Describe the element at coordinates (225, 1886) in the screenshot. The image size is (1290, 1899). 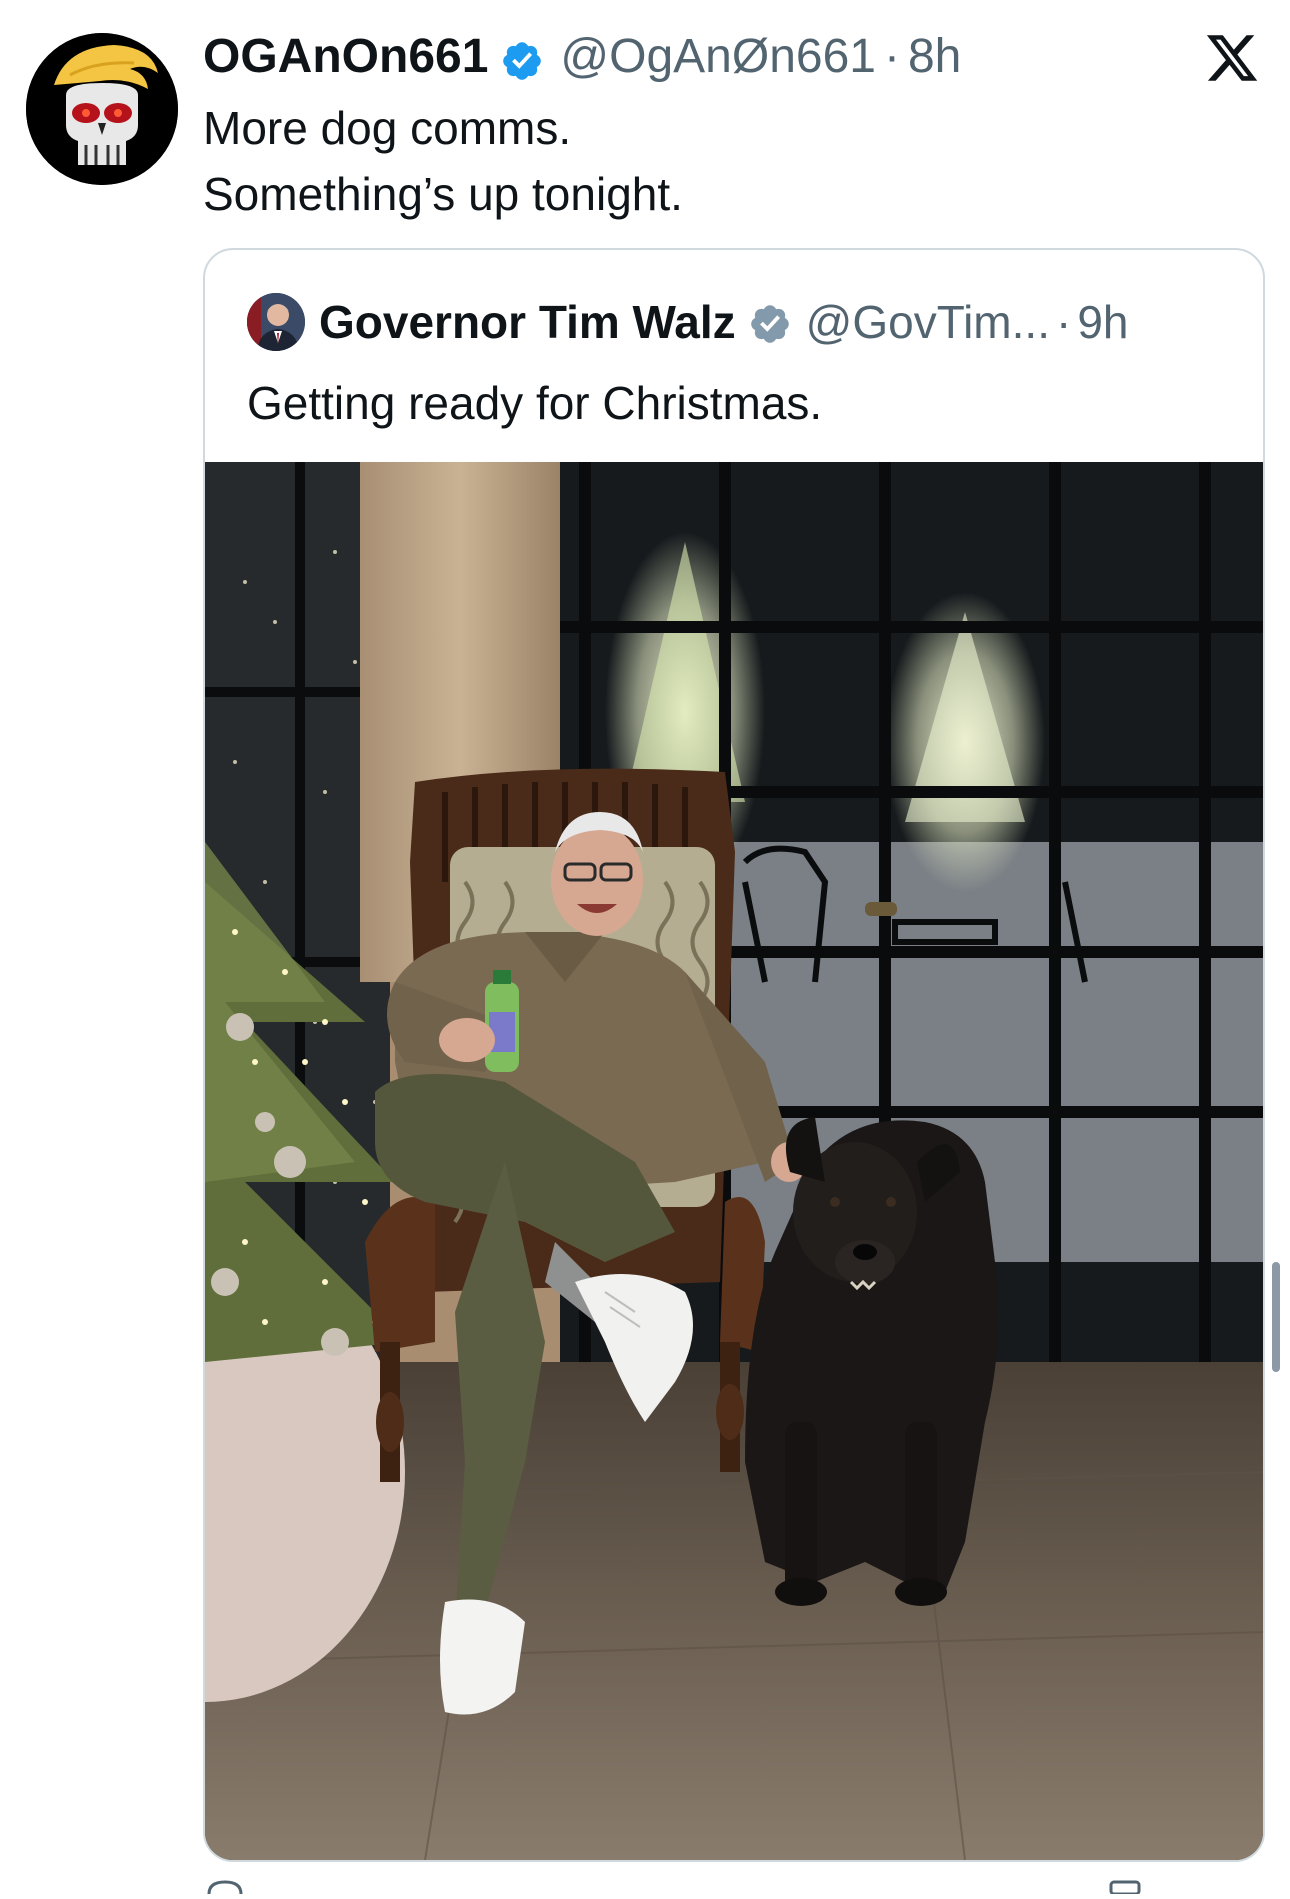
I see `reply-icon` at that location.